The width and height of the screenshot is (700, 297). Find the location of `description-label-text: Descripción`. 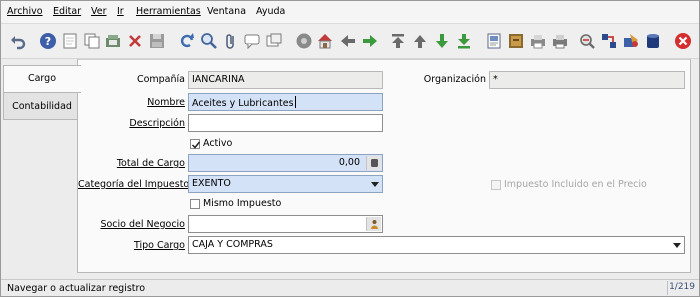

description-label-text: Descripción is located at coordinates (157, 123).